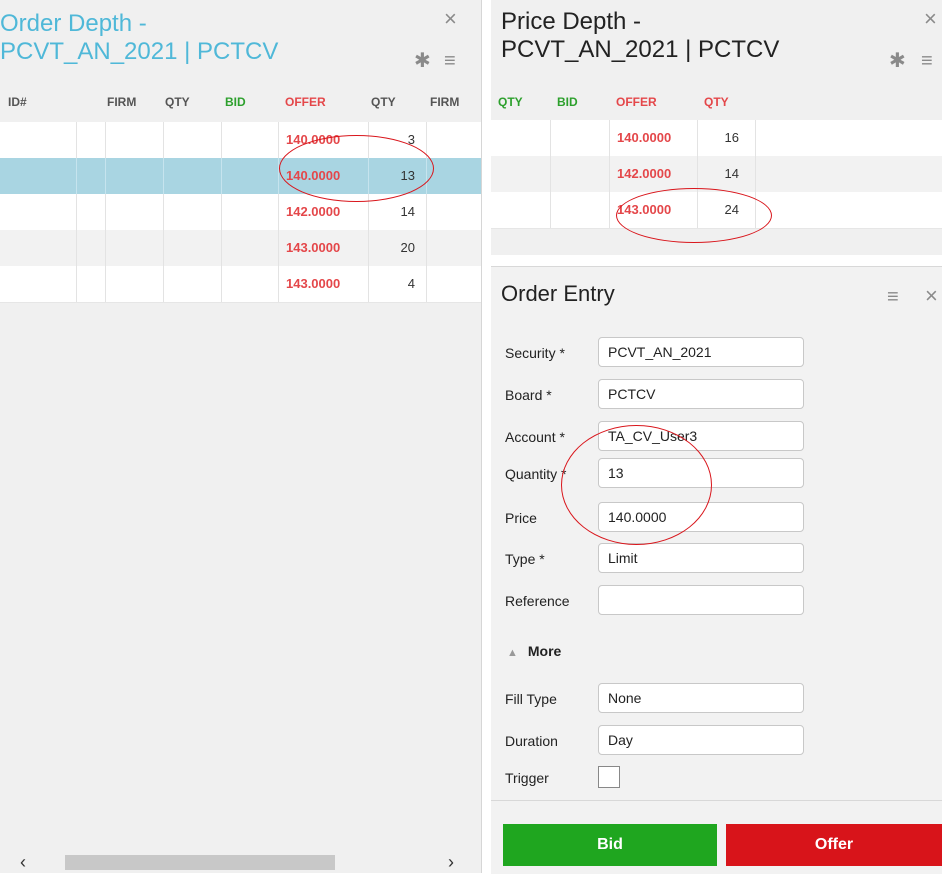  What do you see at coordinates (558, 293) in the screenshot?
I see `order-entry-title: Order Entry` at bounding box center [558, 293].